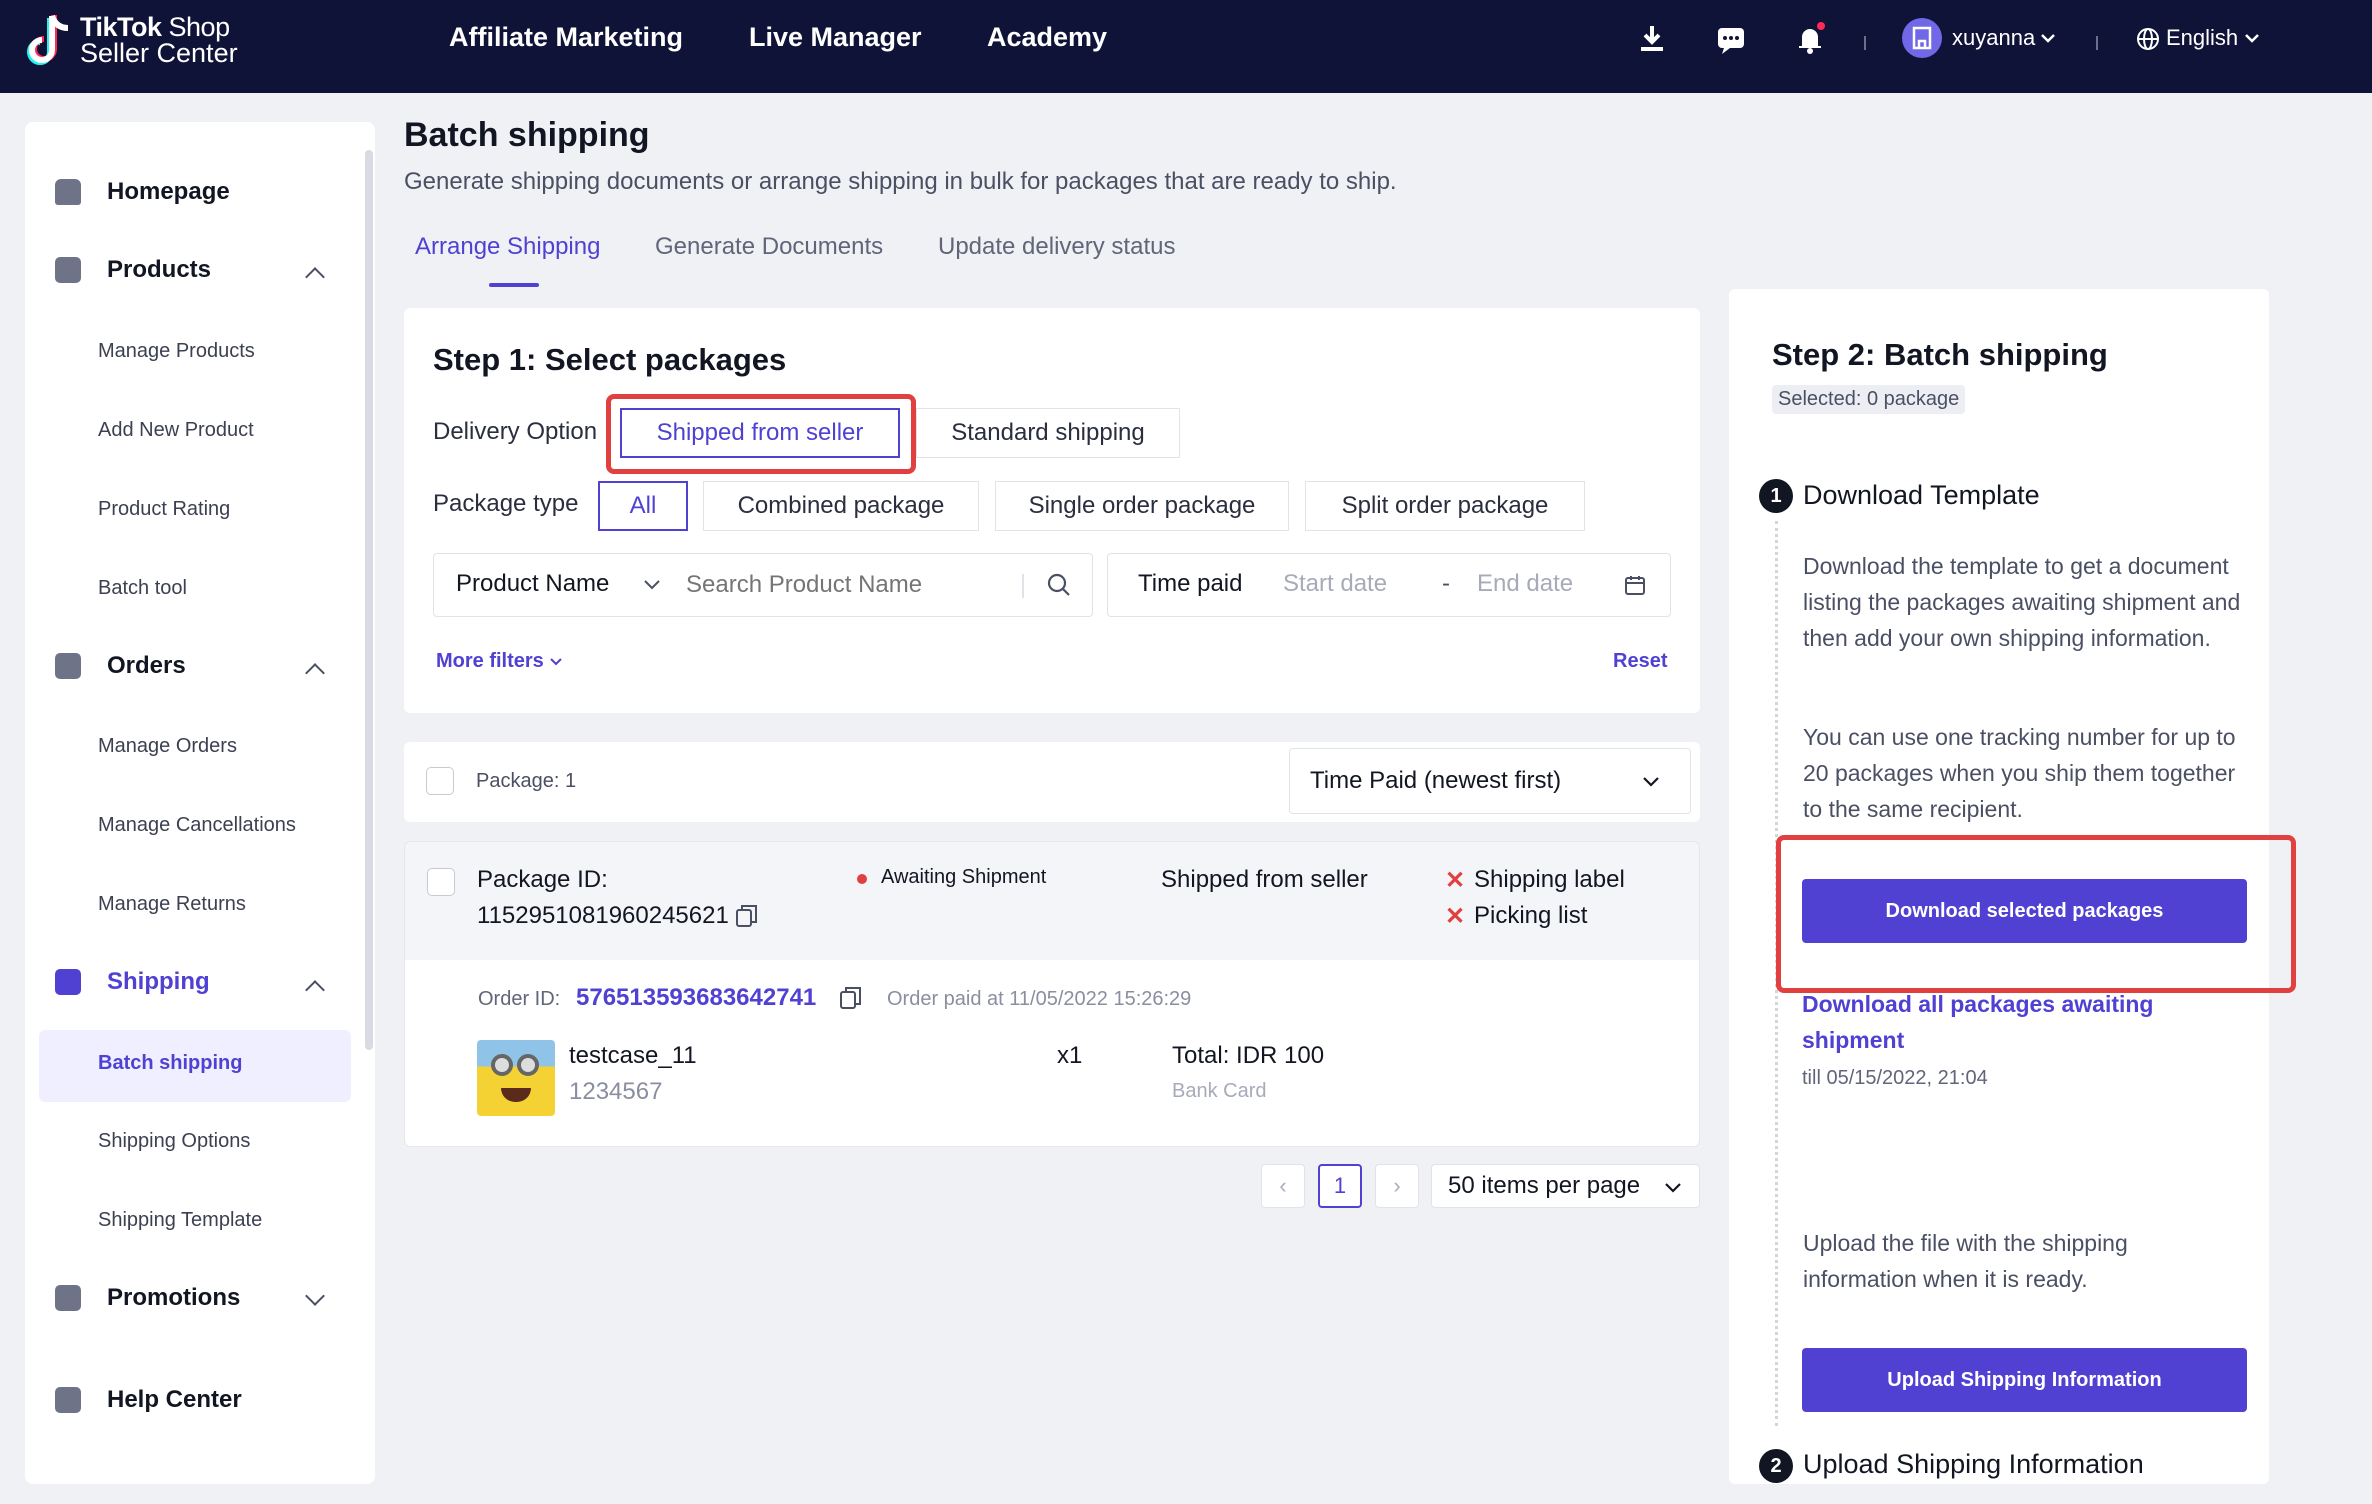 This screenshot has width=2372, height=1504. Describe the element at coordinates (566, 37) in the screenshot. I see `nav-affiliate-marketing: Affiliate Marketing` at that location.